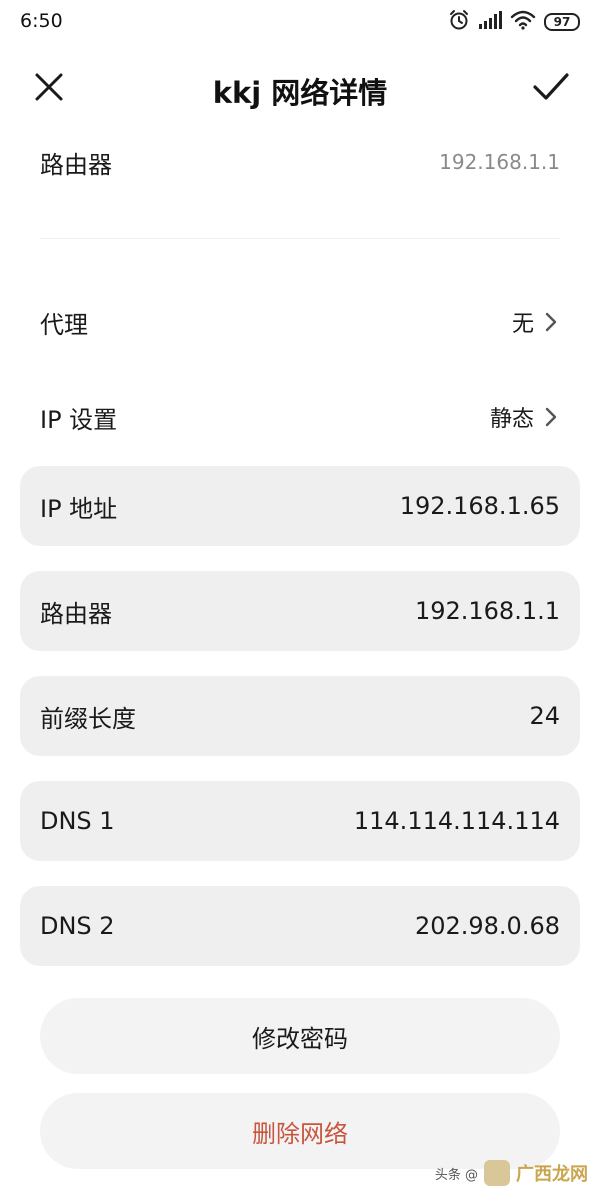 This screenshot has width=600, height=1200. I want to click on ip-settings-value-group: 静态, so click(525, 417).